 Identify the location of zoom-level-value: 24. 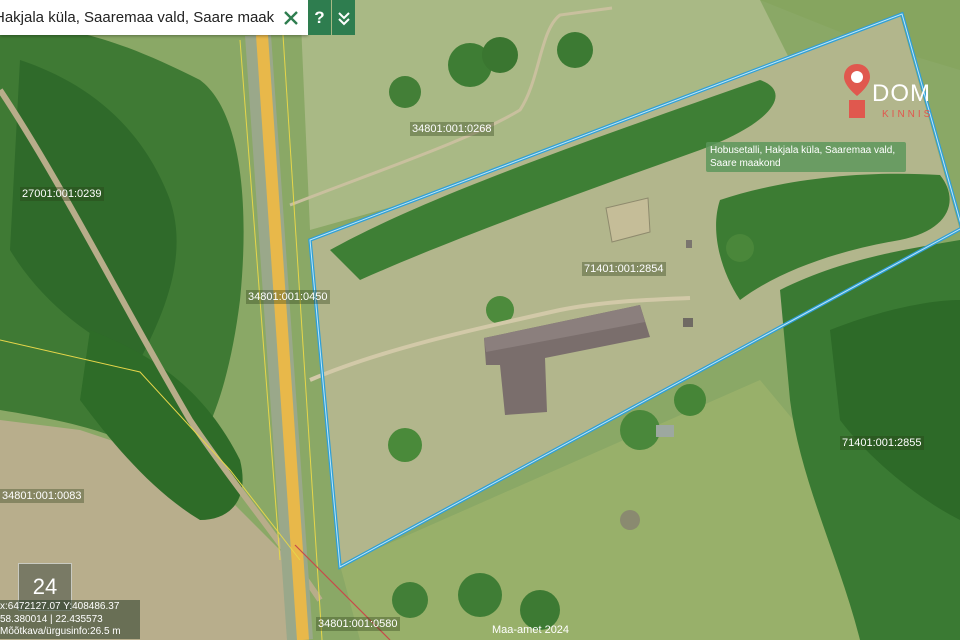
(45, 586).